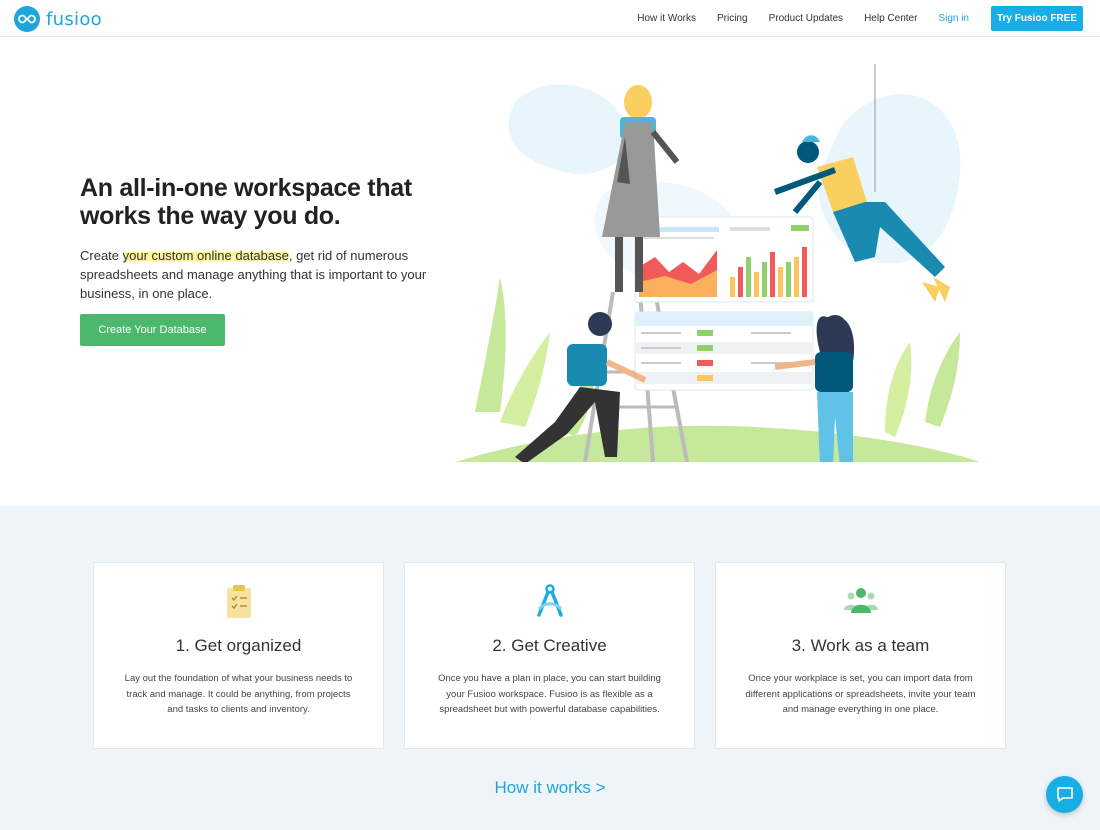  I want to click on nav-help-center: Help Center, so click(890, 19).